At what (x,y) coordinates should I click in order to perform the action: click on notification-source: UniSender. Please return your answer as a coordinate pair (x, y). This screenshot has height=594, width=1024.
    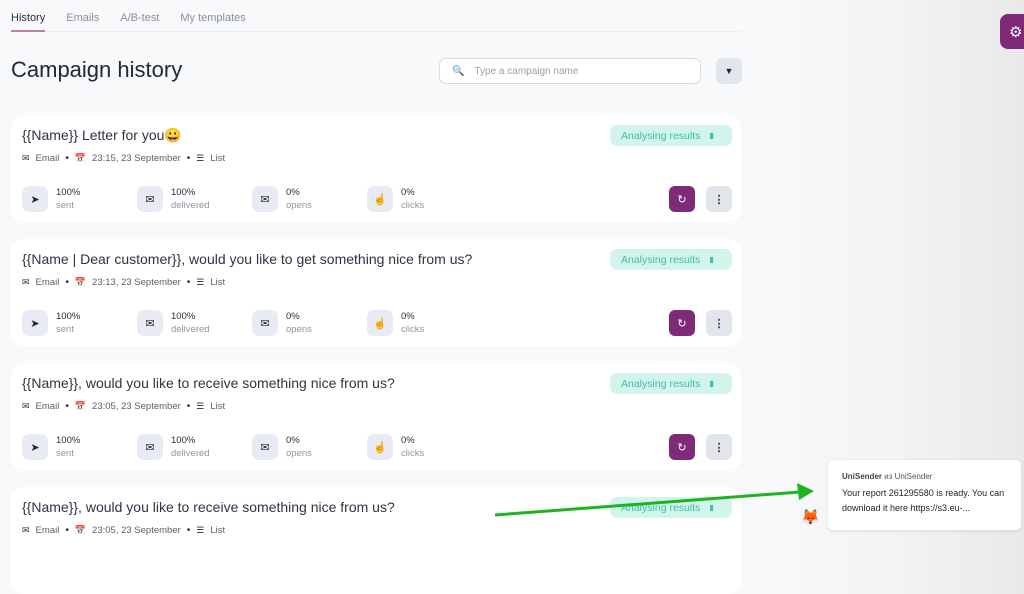
    Looking at the image, I should click on (913, 476).